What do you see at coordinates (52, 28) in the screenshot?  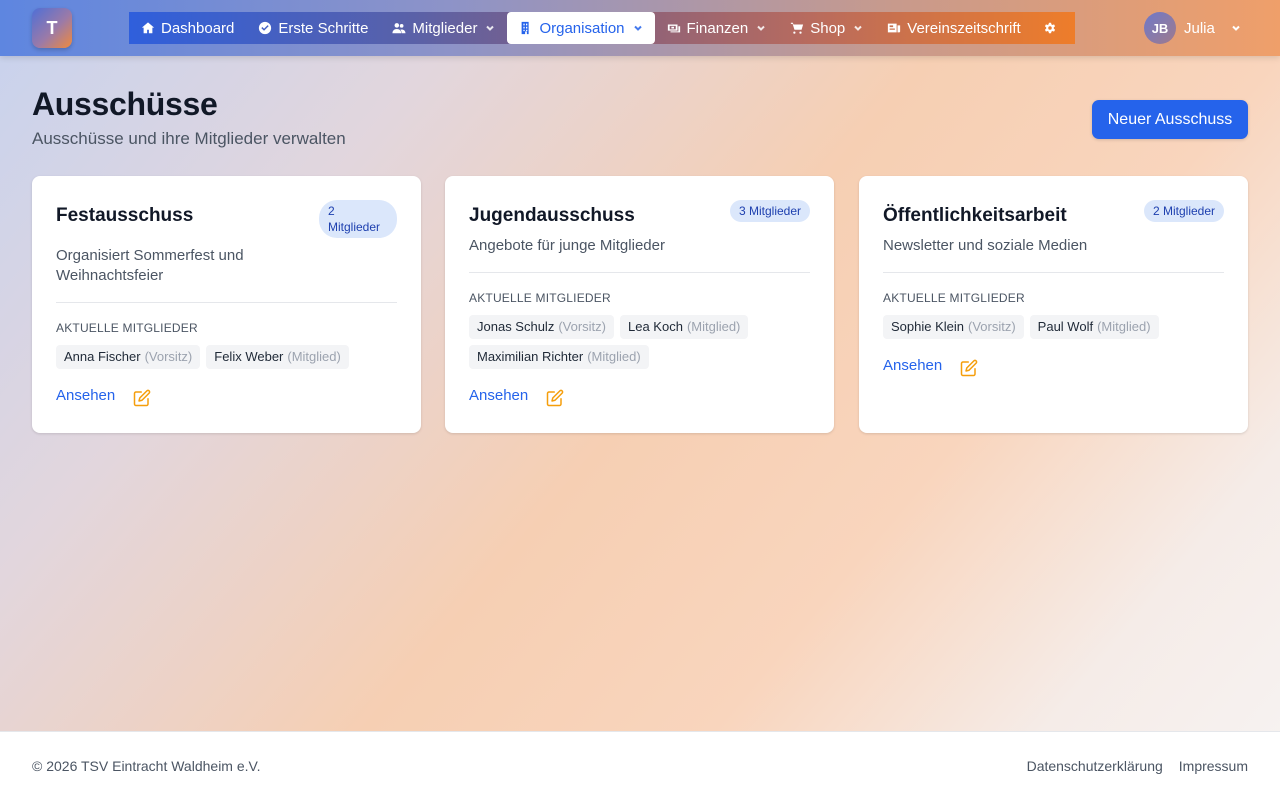 I see `app-logo: T` at bounding box center [52, 28].